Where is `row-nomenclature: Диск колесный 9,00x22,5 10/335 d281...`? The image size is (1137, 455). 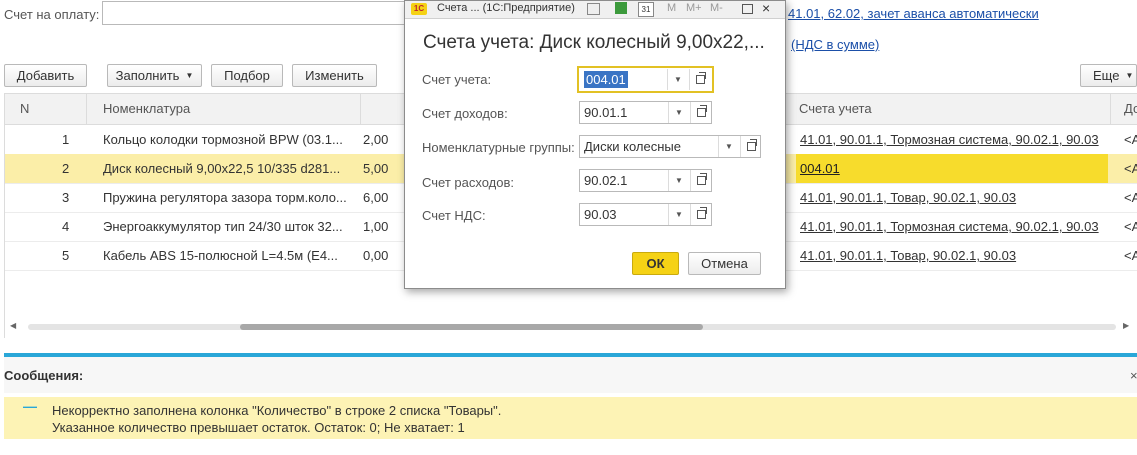
row-nomenclature: Диск колесный 9,00x22,5 10/335 d281... is located at coordinates (229, 168).